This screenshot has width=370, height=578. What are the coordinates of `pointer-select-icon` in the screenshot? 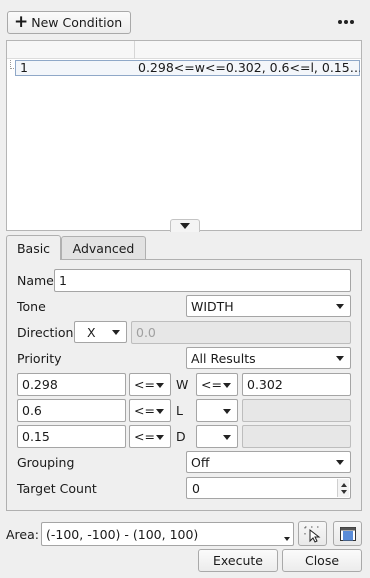 It's located at (312, 534).